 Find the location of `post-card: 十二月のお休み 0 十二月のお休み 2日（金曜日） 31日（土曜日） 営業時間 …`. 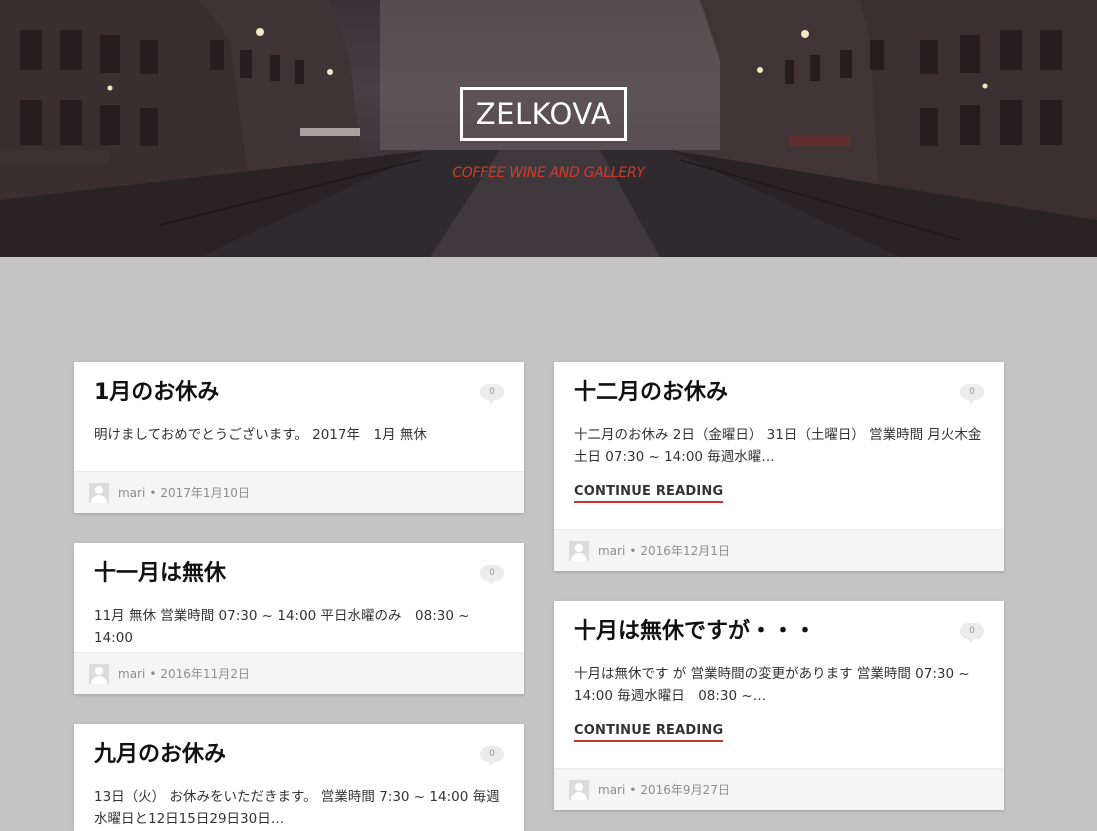

post-card: 十二月のお休み 0 十二月のお休み 2日（金曜日） 31日（土曜日） 営業時間 … is located at coordinates (779, 466).